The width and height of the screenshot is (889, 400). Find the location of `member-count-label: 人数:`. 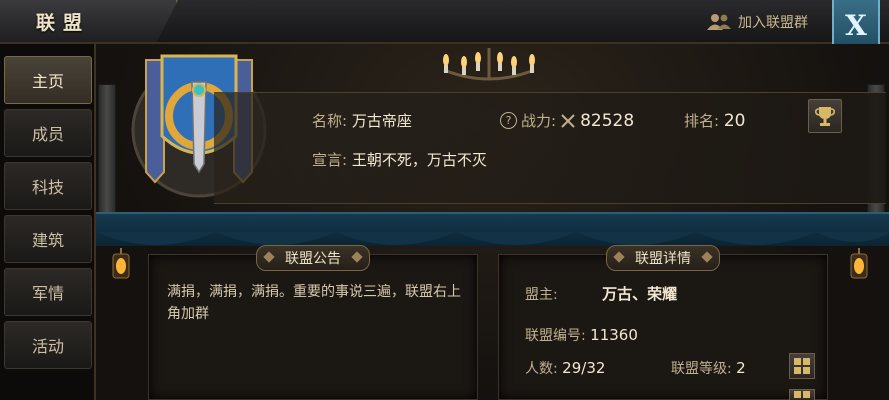

member-count-label: 人数: is located at coordinates (541, 369).